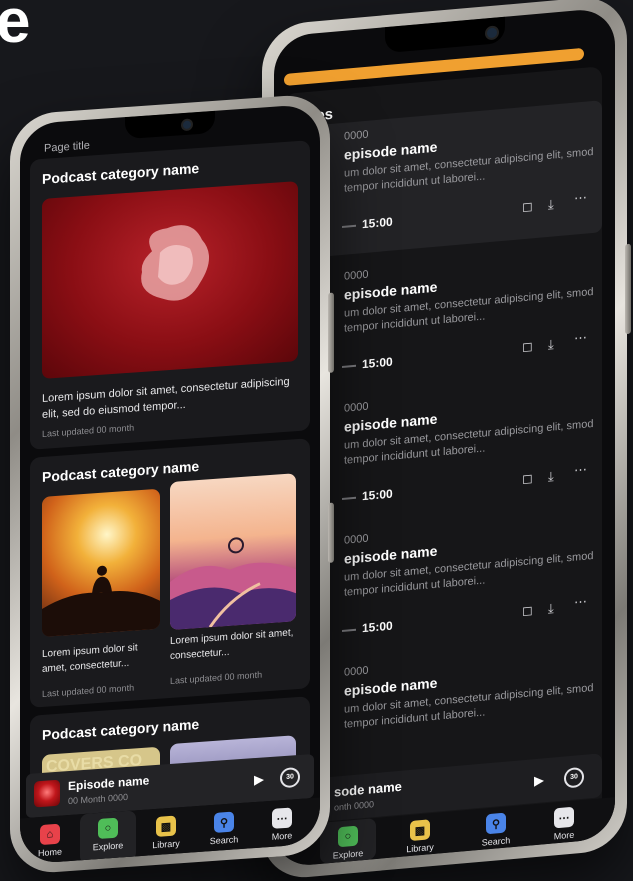  I want to click on sunset-landscape-icon, so click(233, 583).